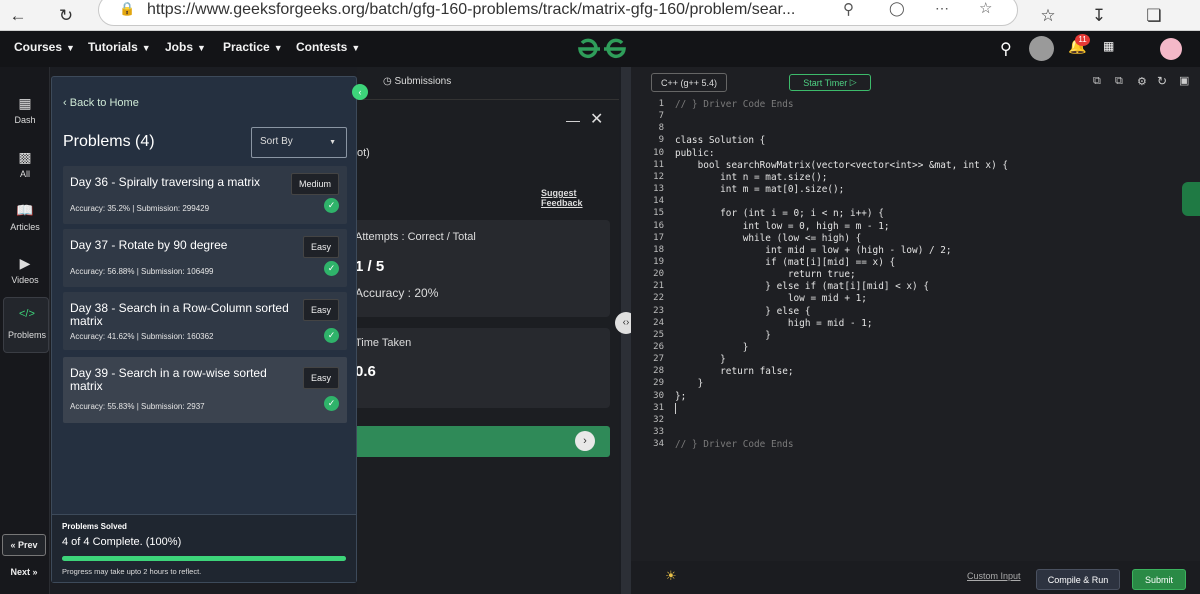  What do you see at coordinates (24, 545) in the screenshot?
I see `prev-button: « Prev` at bounding box center [24, 545].